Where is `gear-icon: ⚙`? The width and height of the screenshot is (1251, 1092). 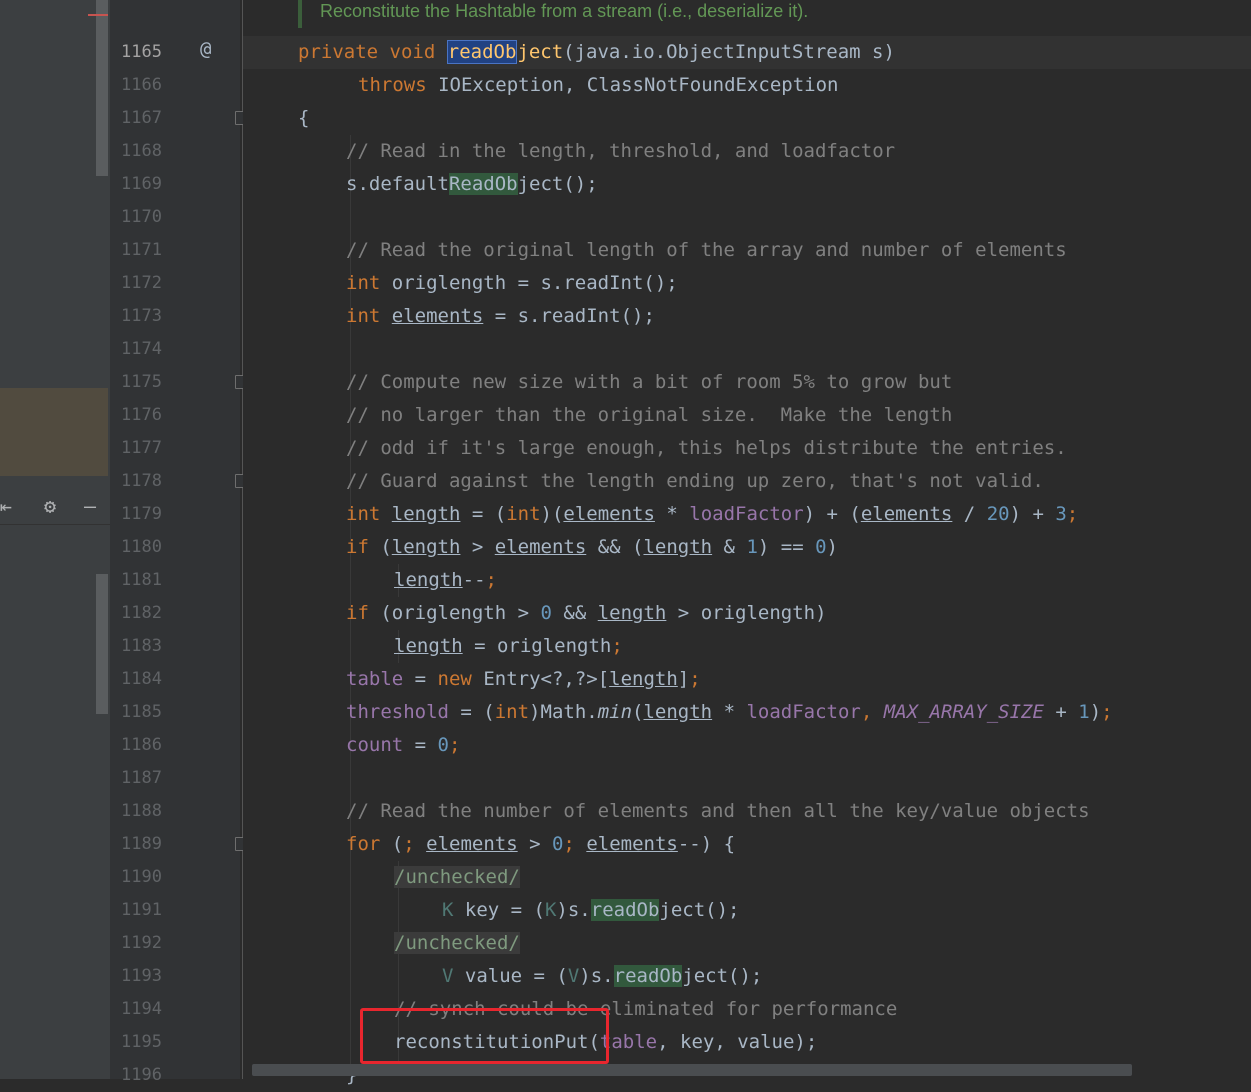 gear-icon: ⚙ is located at coordinates (50, 506).